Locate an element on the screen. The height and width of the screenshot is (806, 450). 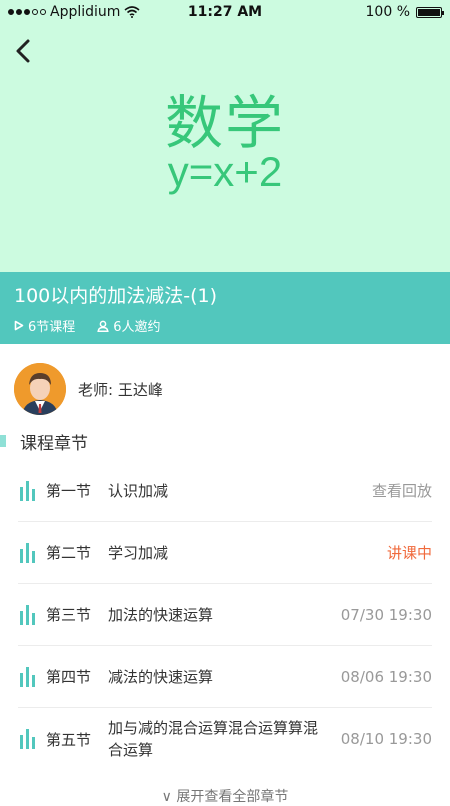
chapter-row-3: 第三节 加法的快速运算 07/30 19:30 is located at coordinates (225, 615).